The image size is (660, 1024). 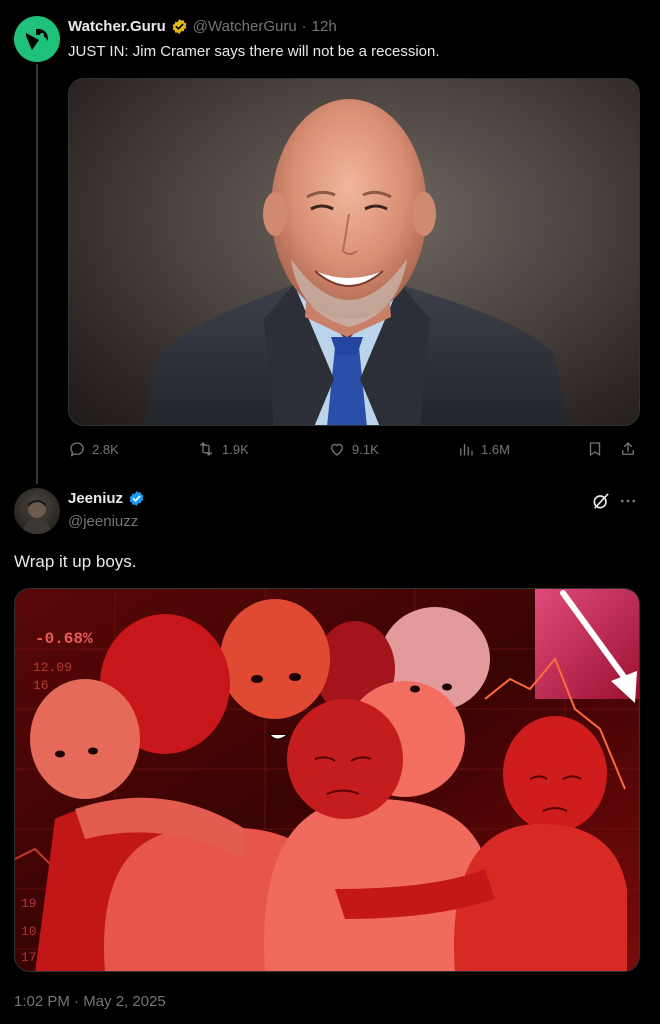 I want to click on meme-number-5: 17, so click(x=29, y=957).